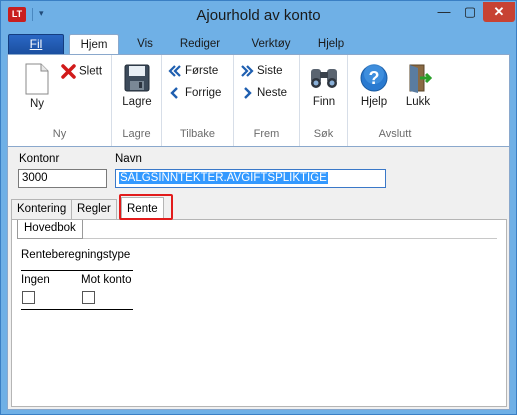 This screenshot has height=415, width=517. What do you see at coordinates (444, 12) in the screenshot?
I see `minimize-button: —` at bounding box center [444, 12].